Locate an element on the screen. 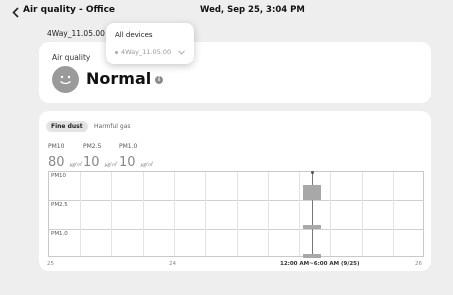 Image resolution: width=453 pixels, height=295 pixels. pm25-value: 10 is located at coordinates (91, 162).